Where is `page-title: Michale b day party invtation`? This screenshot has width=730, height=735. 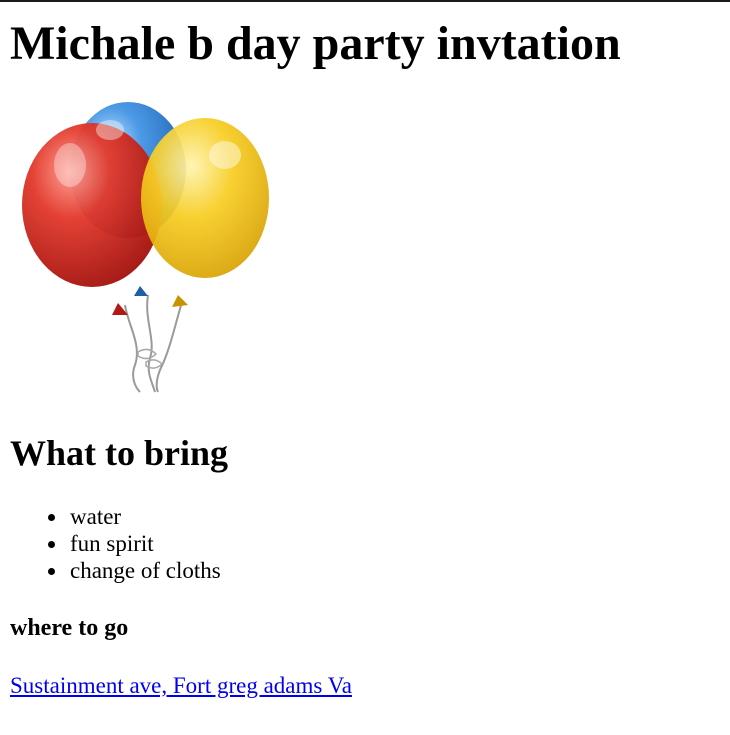 page-title: Michale b day party invtation is located at coordinates (315, 43).